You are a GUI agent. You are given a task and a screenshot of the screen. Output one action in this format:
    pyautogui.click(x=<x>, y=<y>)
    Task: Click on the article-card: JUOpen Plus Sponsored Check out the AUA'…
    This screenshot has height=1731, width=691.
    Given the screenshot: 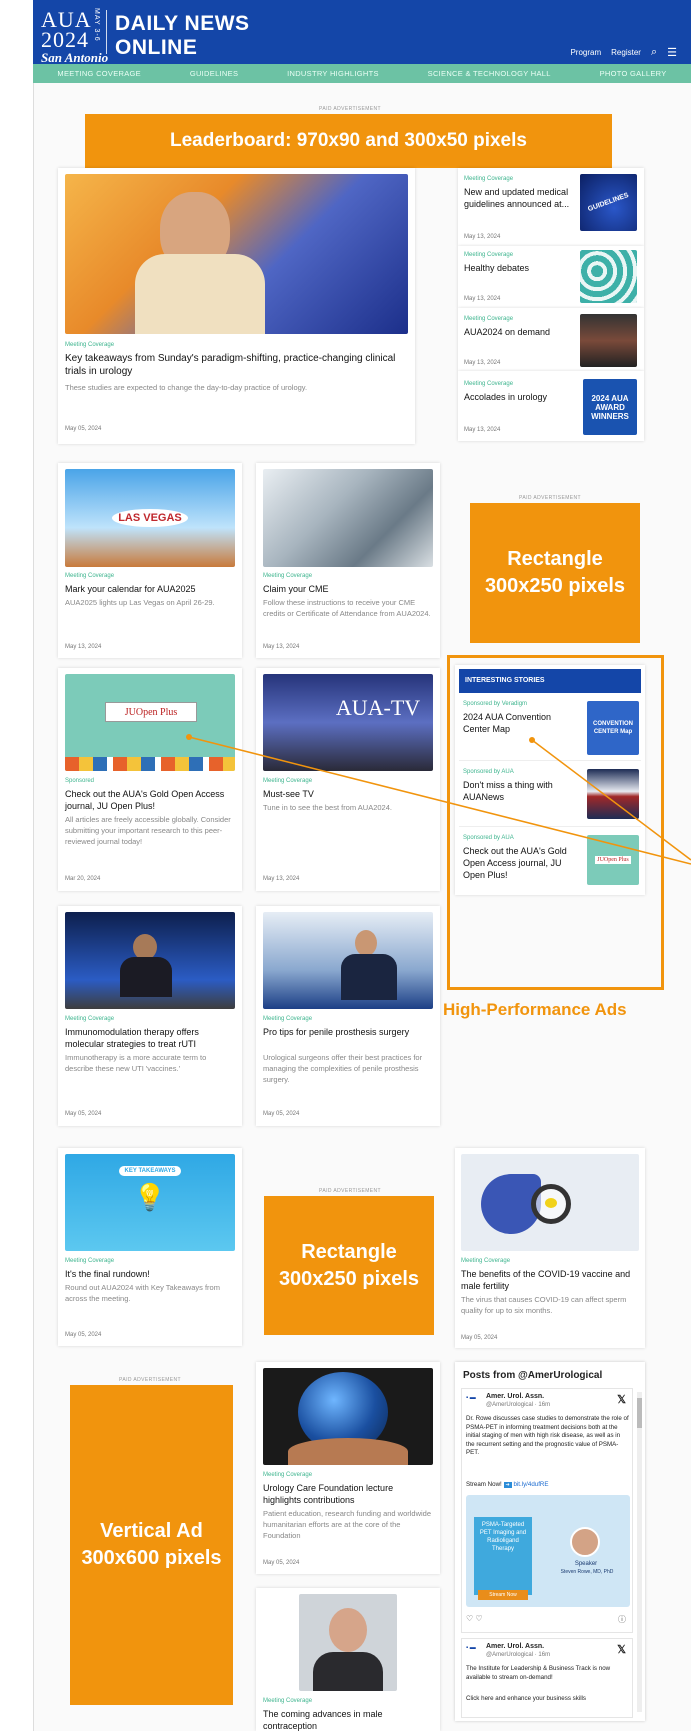 What is the action you would take?
    pyautogui.click(x=150, y=779)
    